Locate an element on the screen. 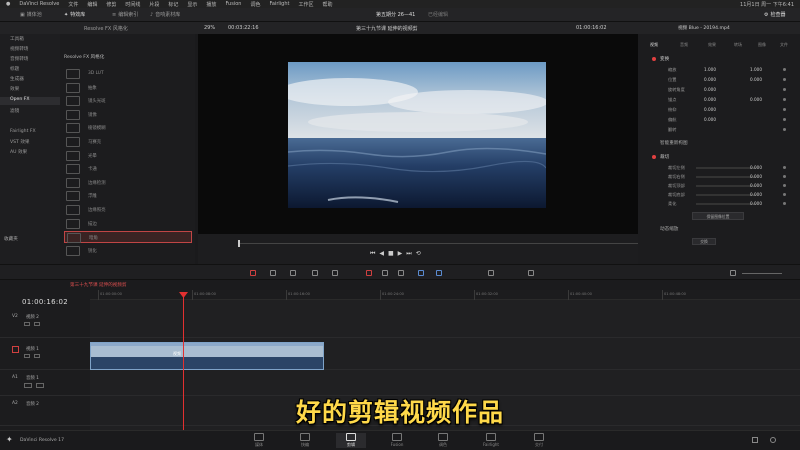  menu-item-app: DaVinci Resolve is located at coordinates (39, 4).